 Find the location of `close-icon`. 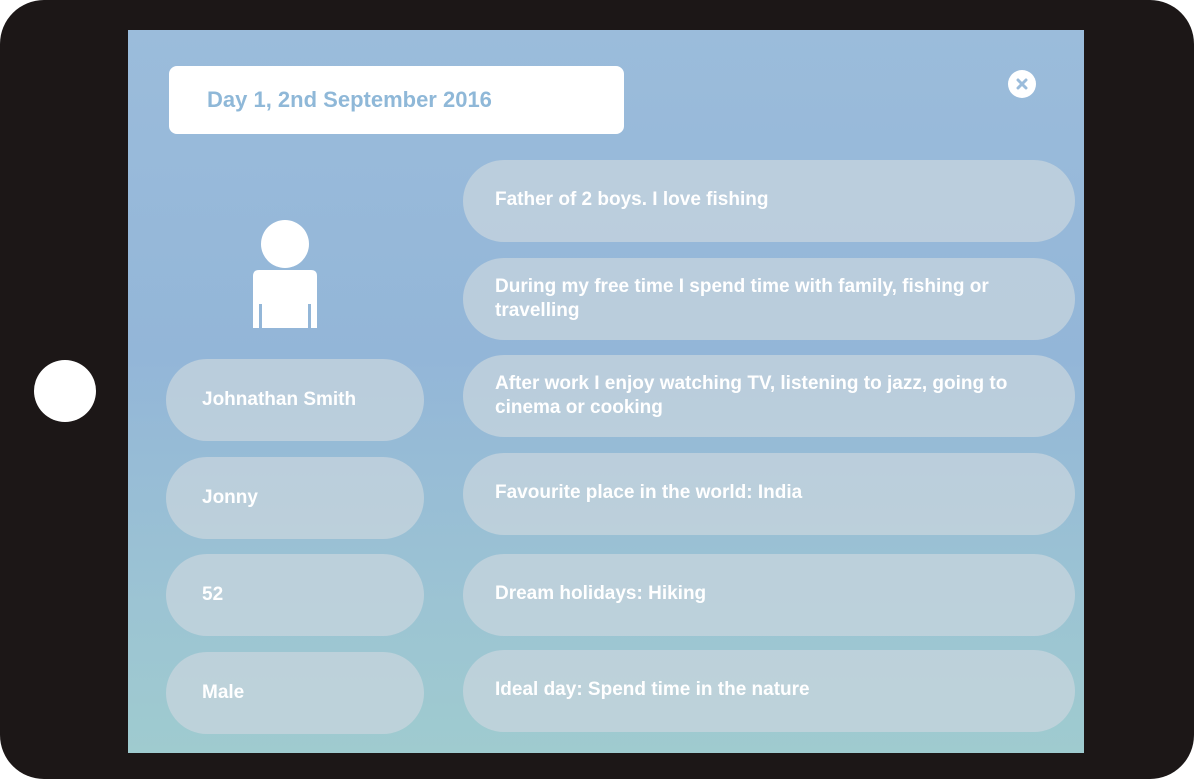

close-icon is located at coordinates (1022, 84).